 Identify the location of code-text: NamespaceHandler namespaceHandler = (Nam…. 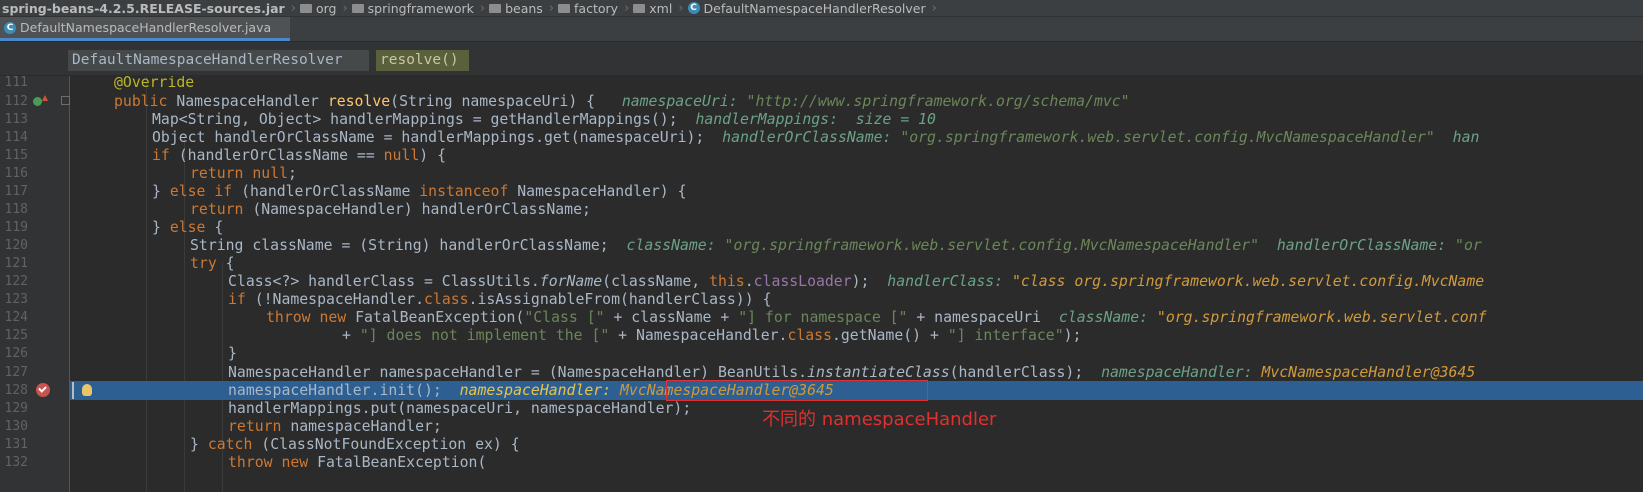
(518, 372).